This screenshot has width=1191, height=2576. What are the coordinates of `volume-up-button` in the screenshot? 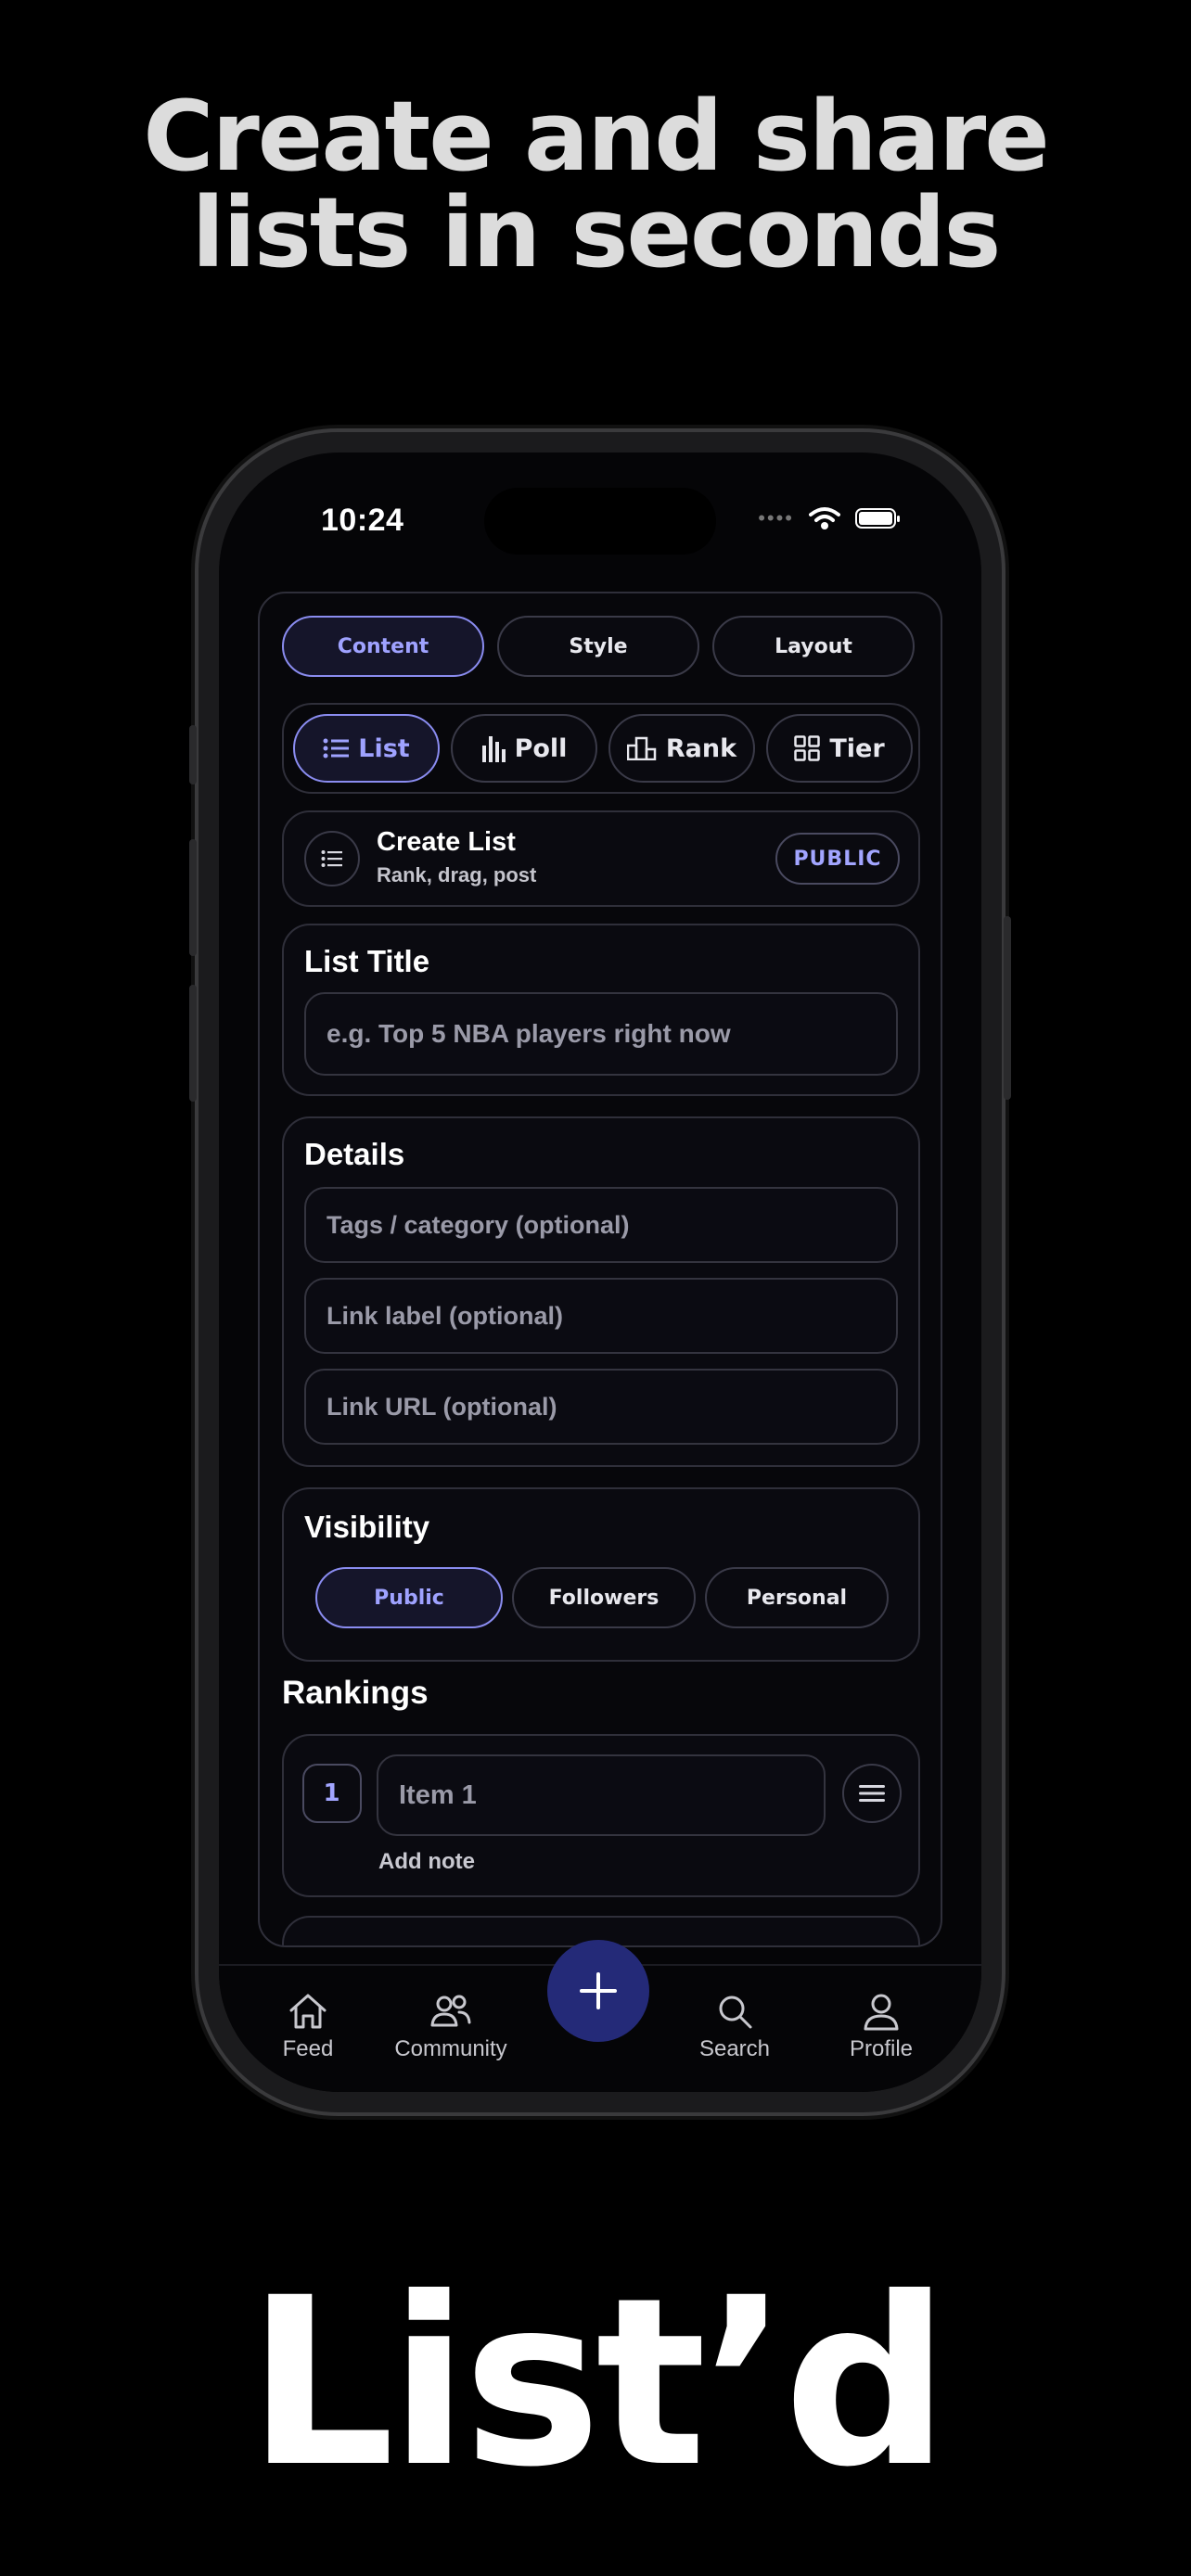 It's located at (193, 897).